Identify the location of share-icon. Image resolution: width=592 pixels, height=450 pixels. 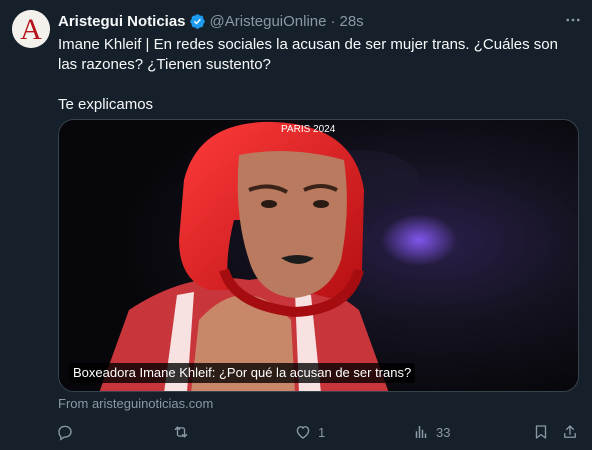
(570, 432).